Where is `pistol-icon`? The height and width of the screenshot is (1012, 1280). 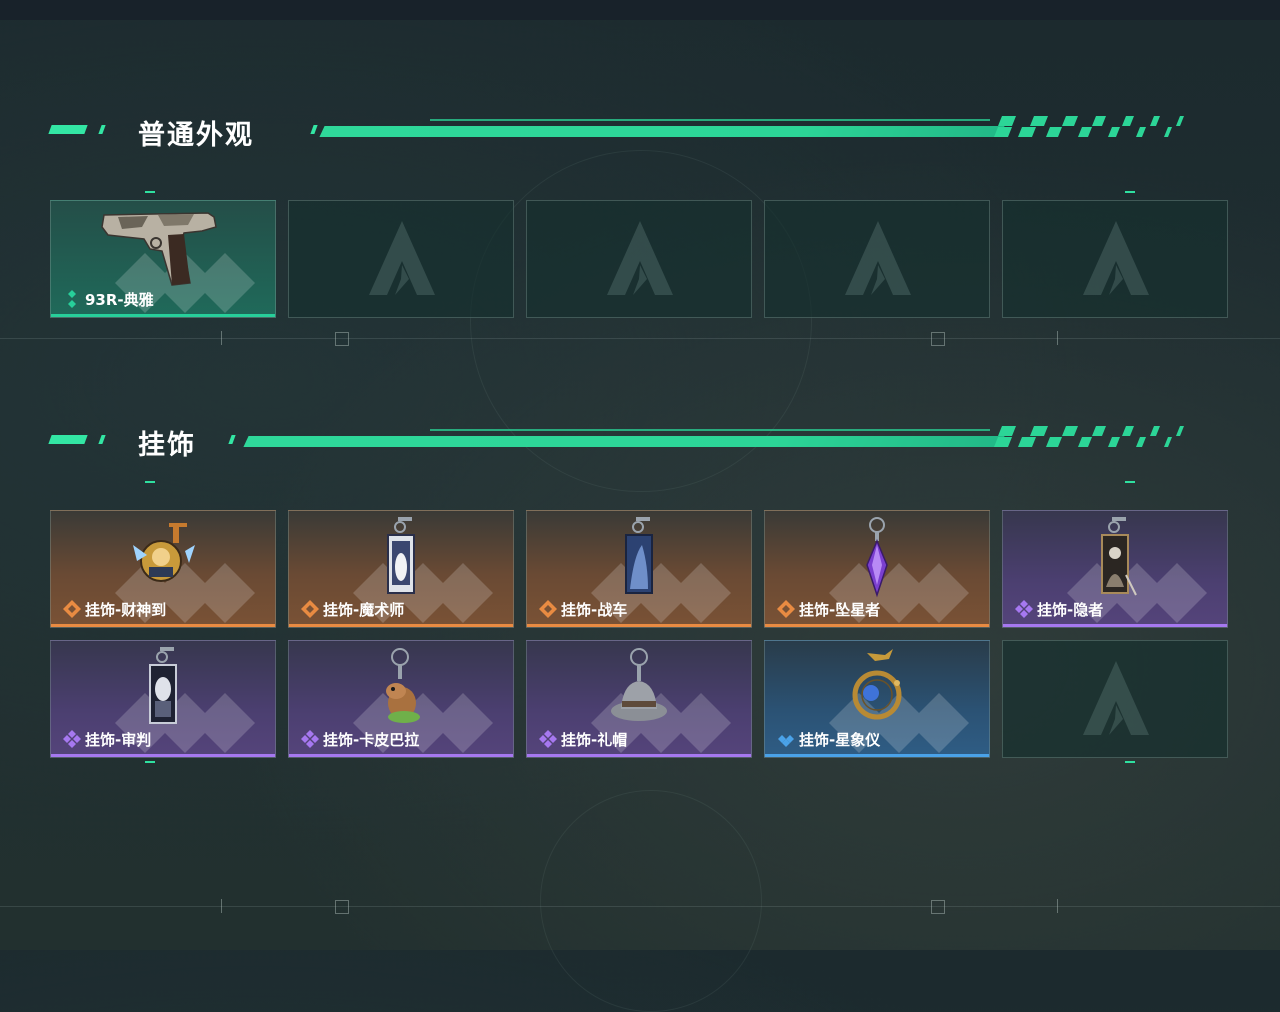 pistol-icon is located at coordinates (159, 249).